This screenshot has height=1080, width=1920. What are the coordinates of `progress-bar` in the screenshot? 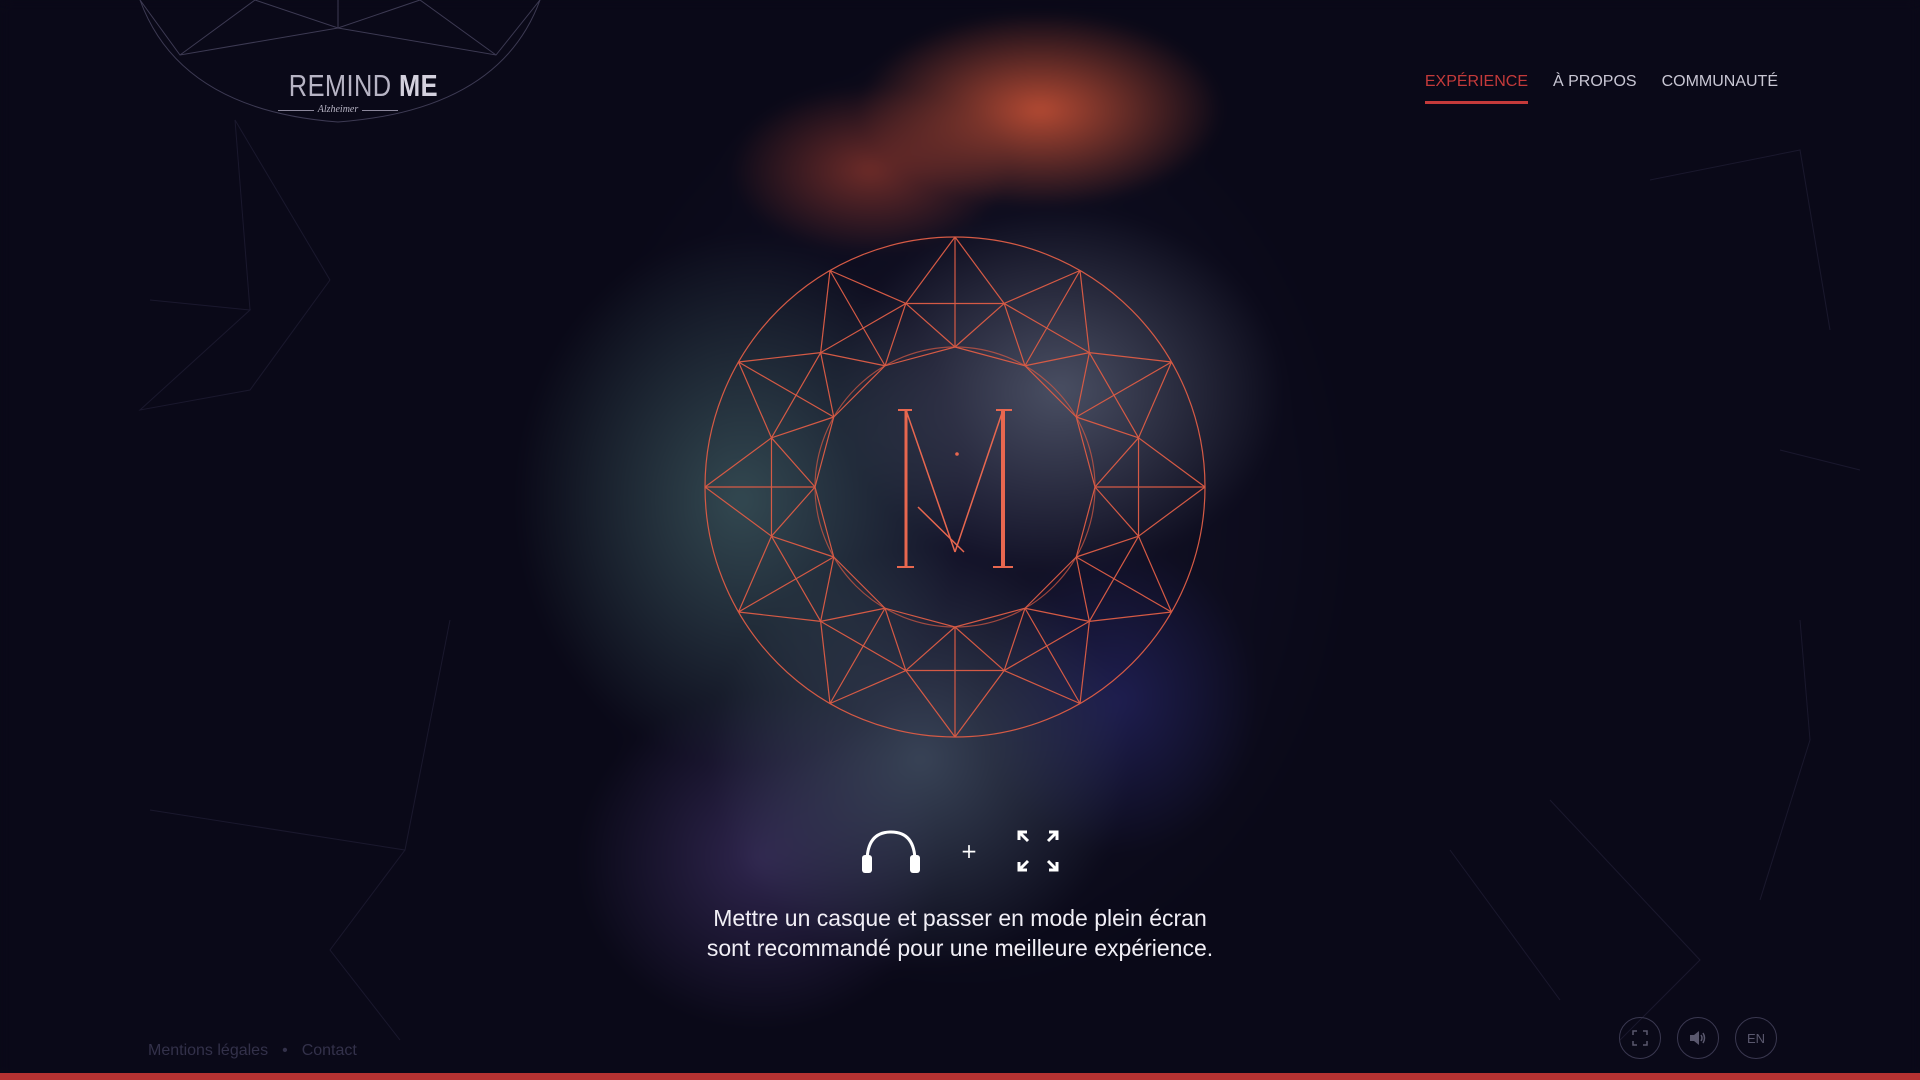 It's located at (960, 1076).